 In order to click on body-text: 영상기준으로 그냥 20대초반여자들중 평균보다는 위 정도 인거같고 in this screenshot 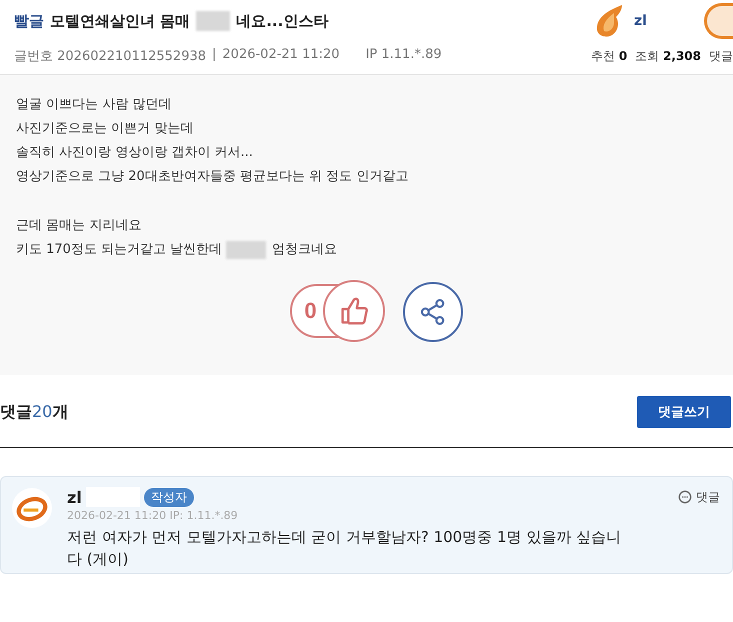, I will do `click(212, 177)`.